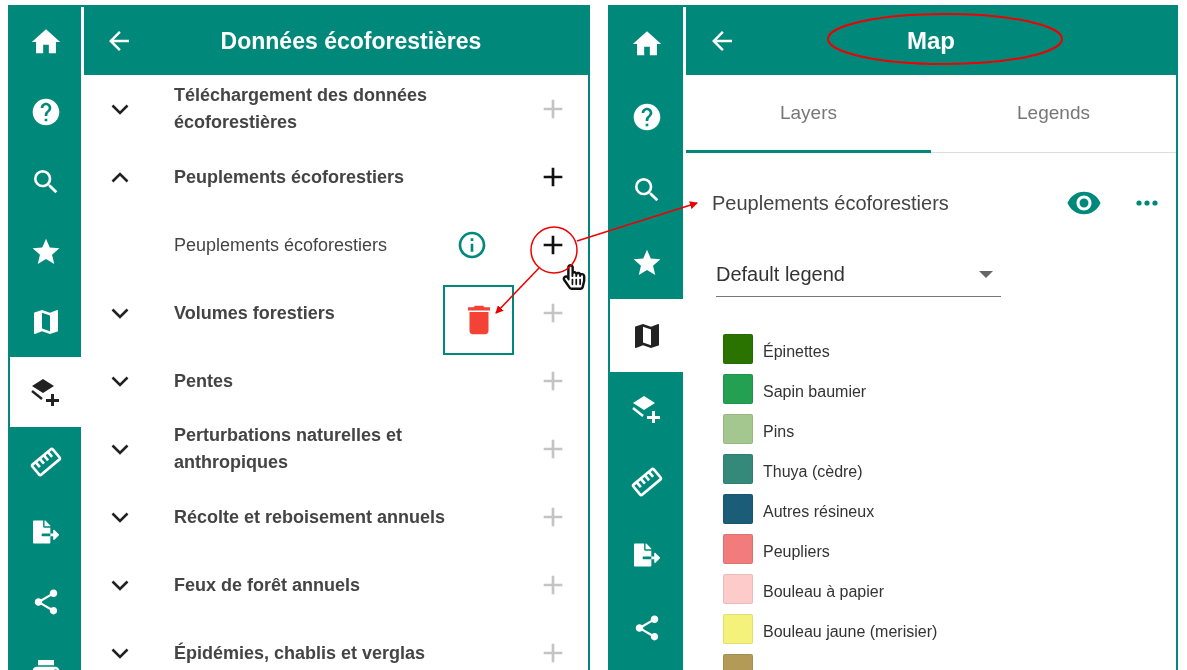 The height and width of the screenshot is (670, 1187). What do you see at coordinates (808, 114) in the screenshot?
I see `tab: Layers` at bounding box center [808, 114].